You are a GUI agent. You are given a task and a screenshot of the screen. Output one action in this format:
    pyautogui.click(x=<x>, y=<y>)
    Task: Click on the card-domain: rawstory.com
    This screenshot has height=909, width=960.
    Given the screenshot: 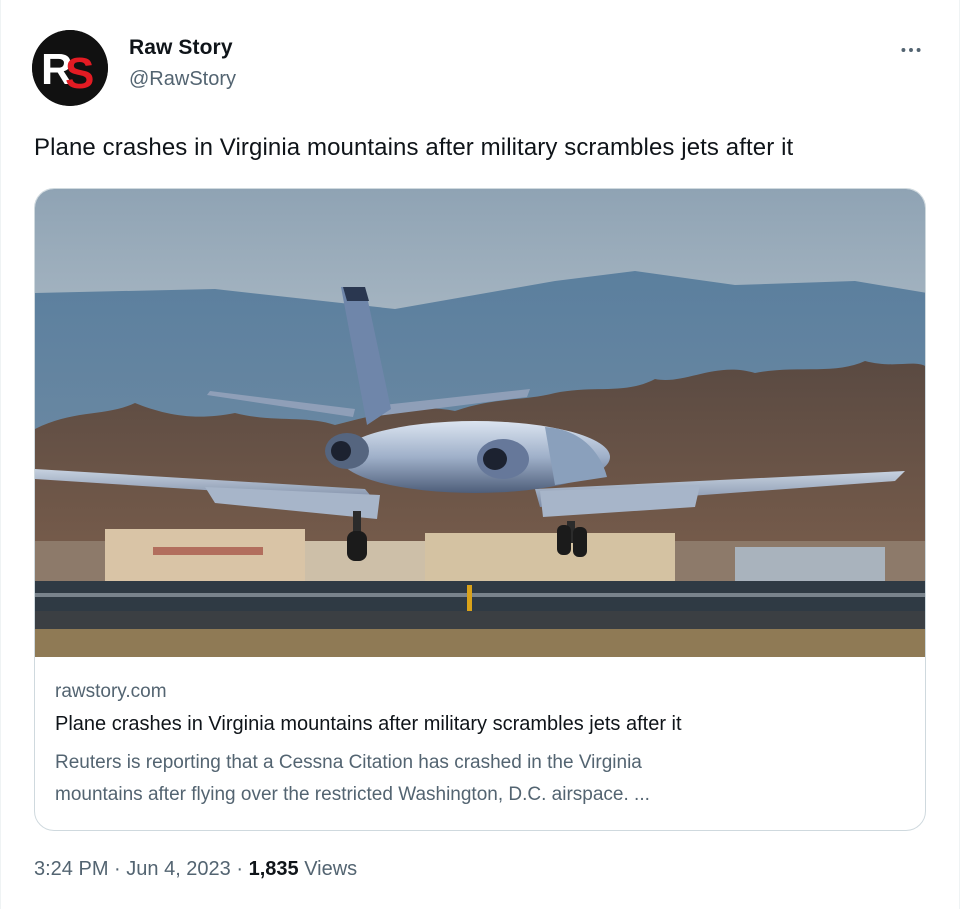 What is the action you would take?
    pyautogui.click(x=111, y=691)
    